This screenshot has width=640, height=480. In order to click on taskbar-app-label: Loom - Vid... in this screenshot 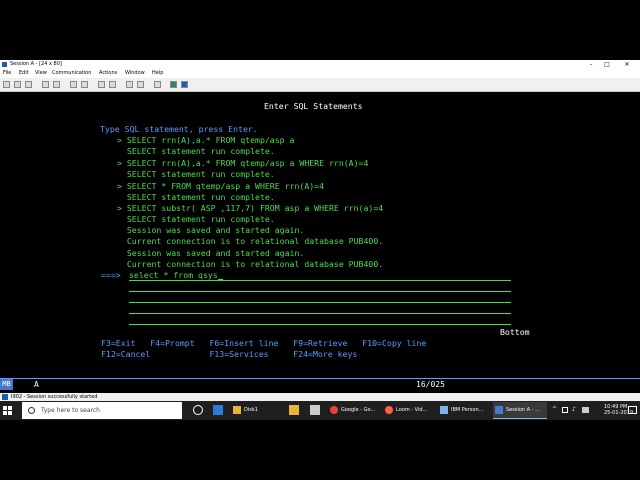, I will do `click(412, 410)`.